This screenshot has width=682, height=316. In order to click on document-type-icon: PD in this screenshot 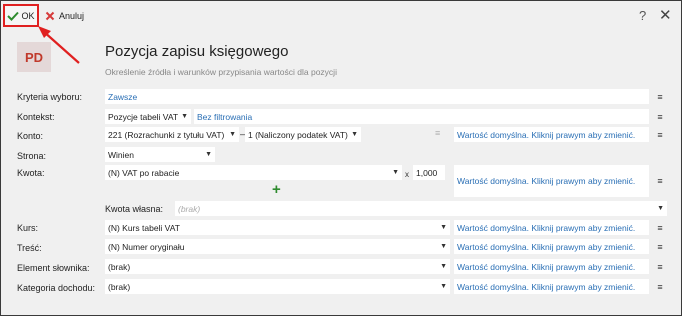, I will do `click(34, 57)`.